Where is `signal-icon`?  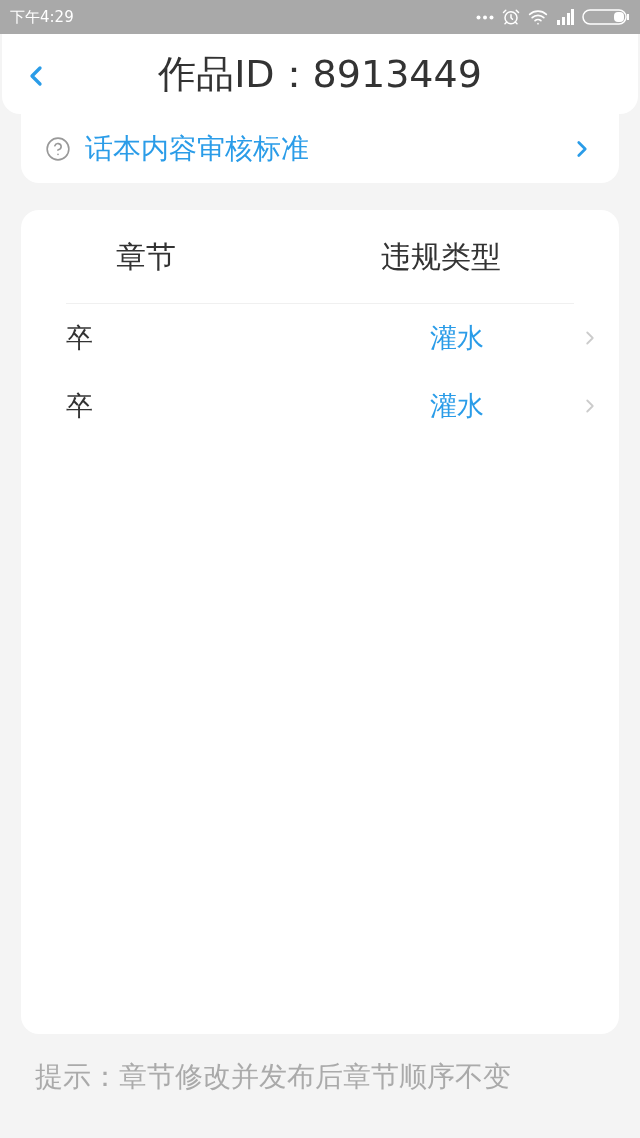 signal-icon is located at coordinates (565, 17).